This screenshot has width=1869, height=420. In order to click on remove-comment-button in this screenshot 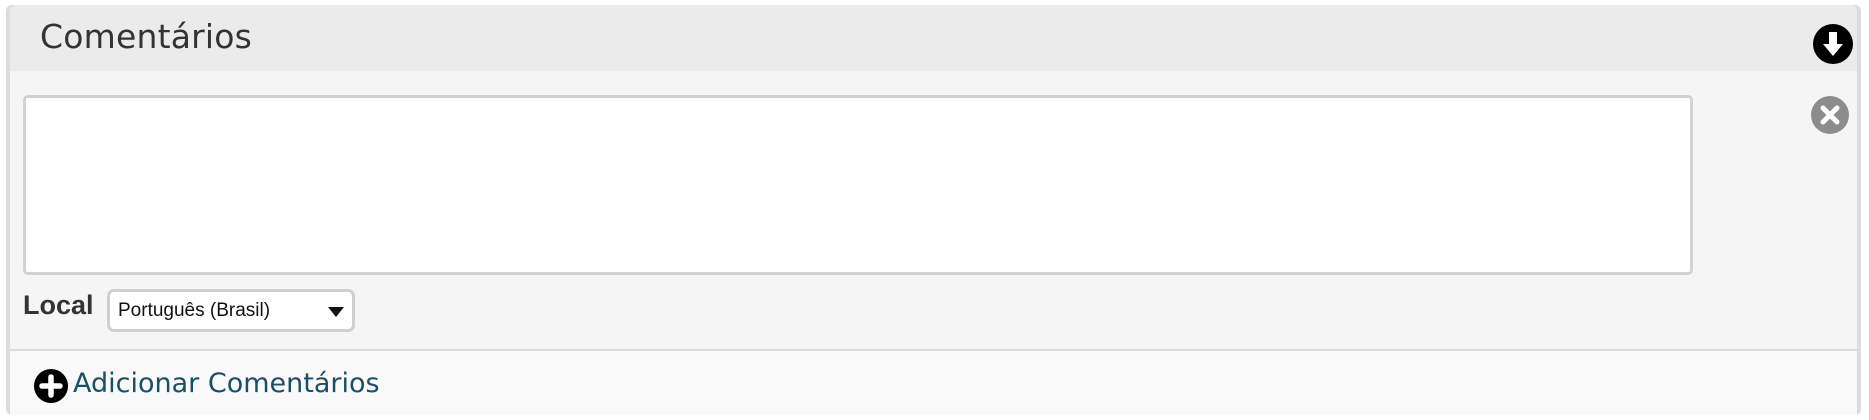, I will do `click(1830, 115)`.